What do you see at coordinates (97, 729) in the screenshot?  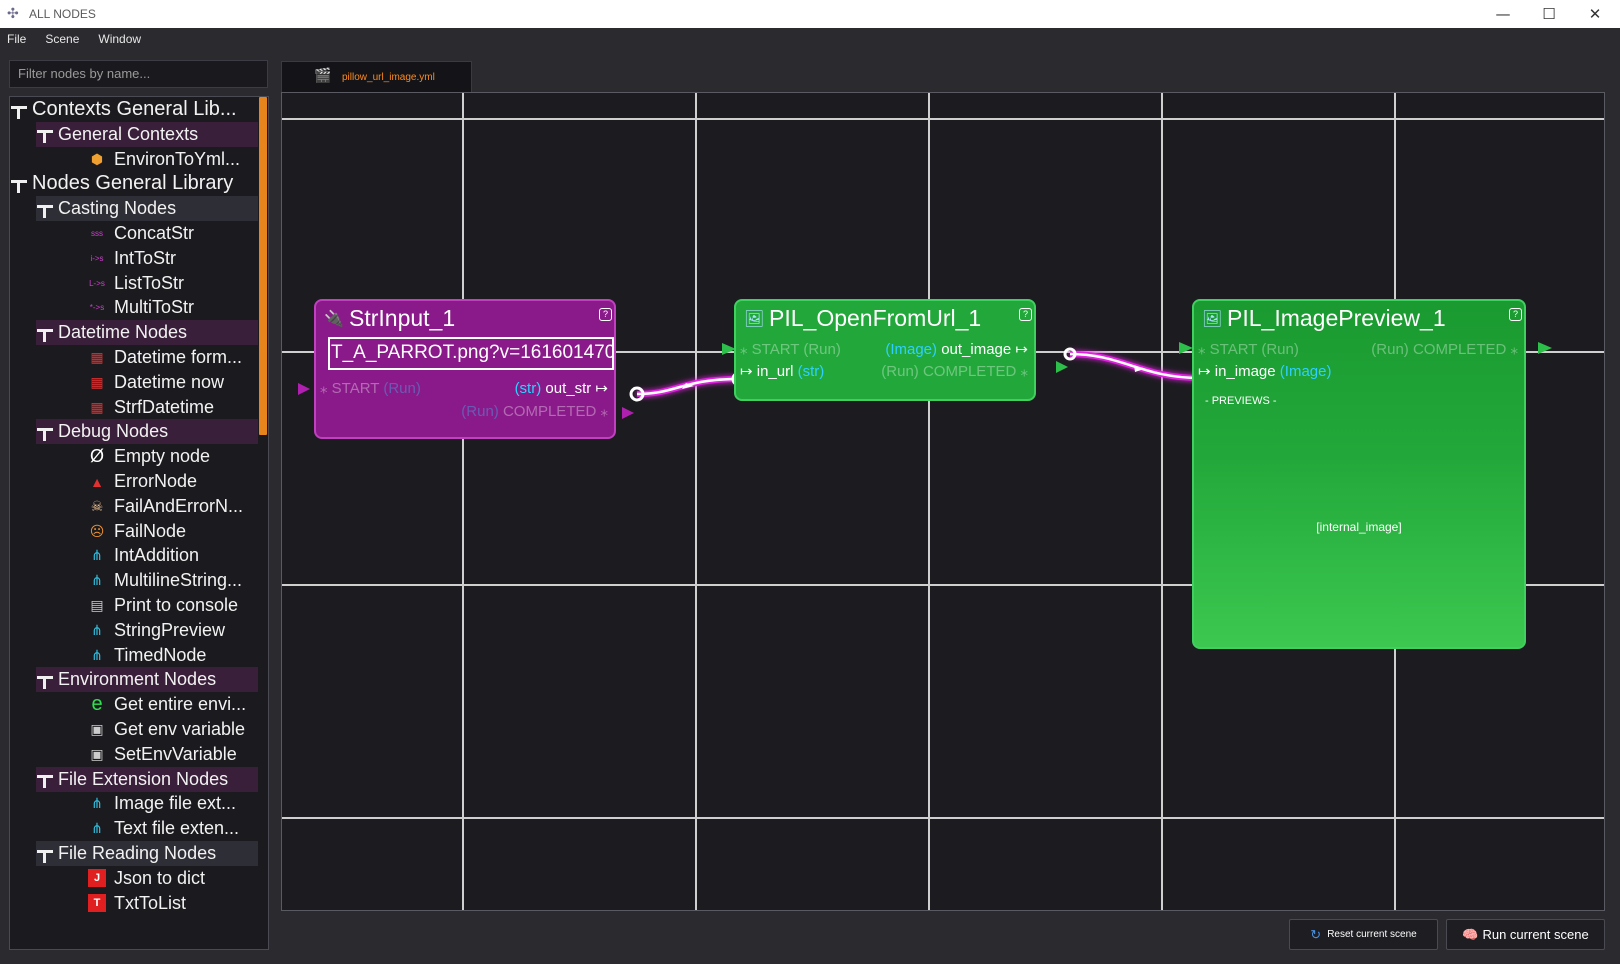 I see `variable-box-icon: ▣` at bounding box center [97, 729].